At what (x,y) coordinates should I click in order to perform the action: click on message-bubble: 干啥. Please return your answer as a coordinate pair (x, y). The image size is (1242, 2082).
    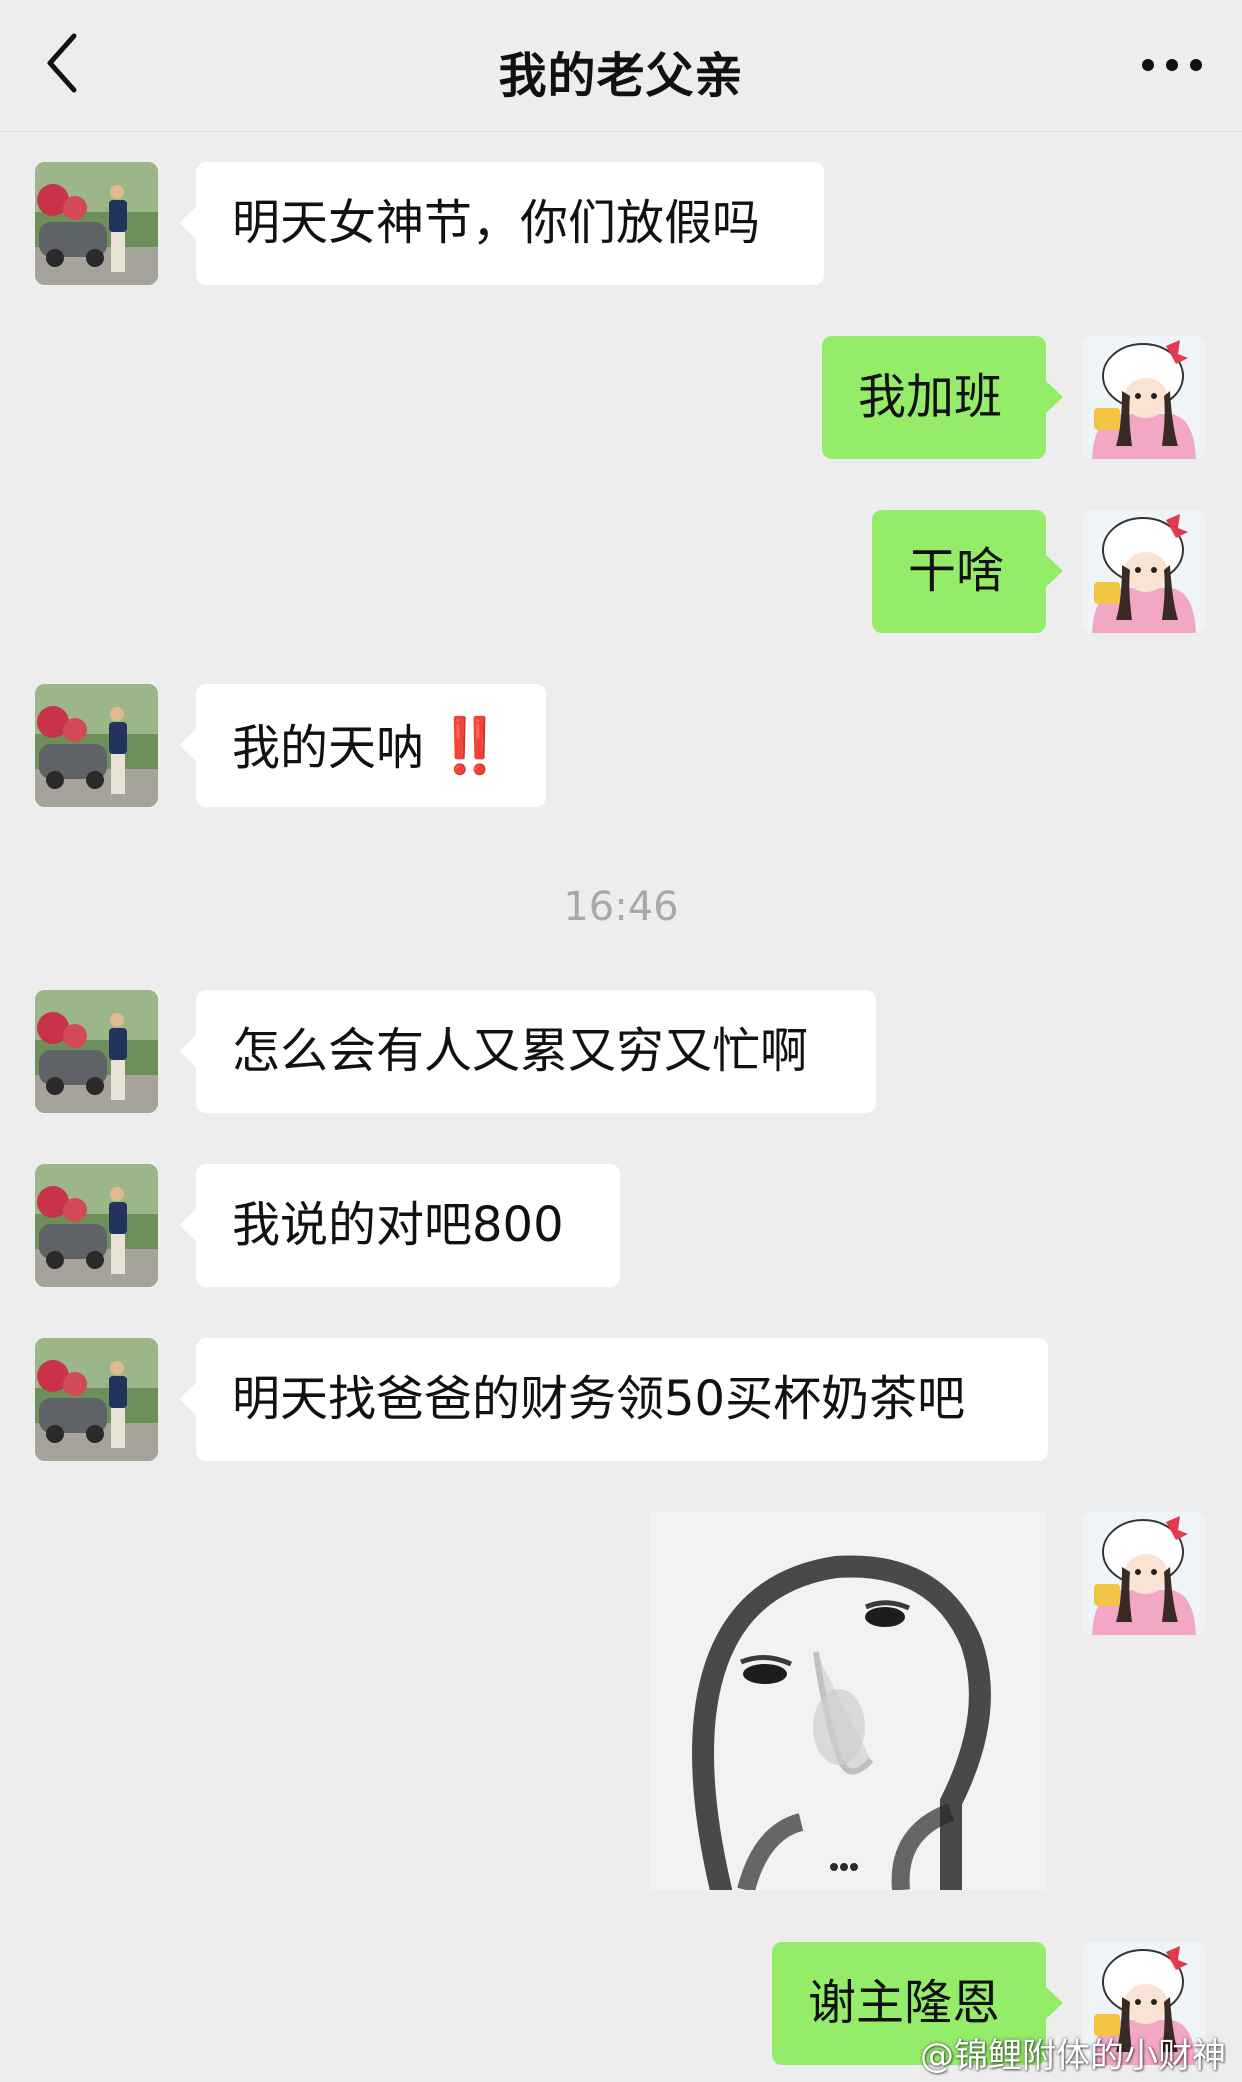
    Looking at the image, I should click on (967, 571).